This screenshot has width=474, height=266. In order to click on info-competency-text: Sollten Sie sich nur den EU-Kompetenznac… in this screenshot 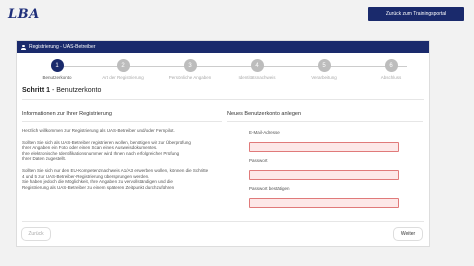, I will do `click(122, 179)`.